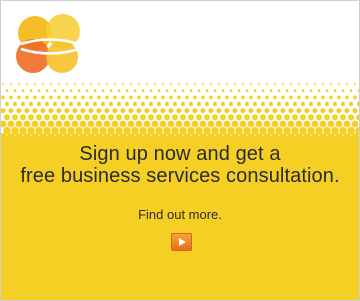 This screenshot has width=360, height=301. Describe the element at coordinates (180, 154) in the screenshot. I see `headline-line-1: Sign up now and get a` at that location.